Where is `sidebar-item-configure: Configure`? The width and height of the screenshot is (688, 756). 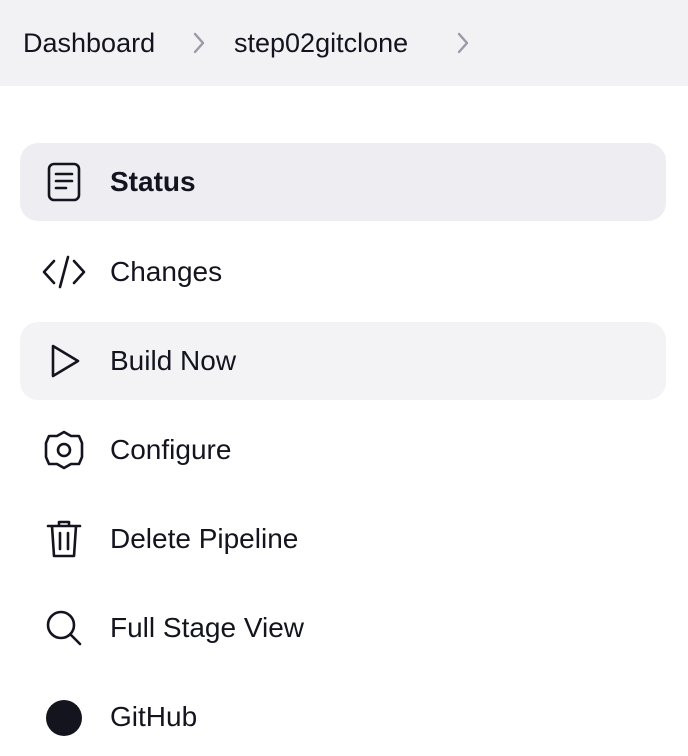
sidebar-item-configure: Configure is located at coordinates (343, 450).